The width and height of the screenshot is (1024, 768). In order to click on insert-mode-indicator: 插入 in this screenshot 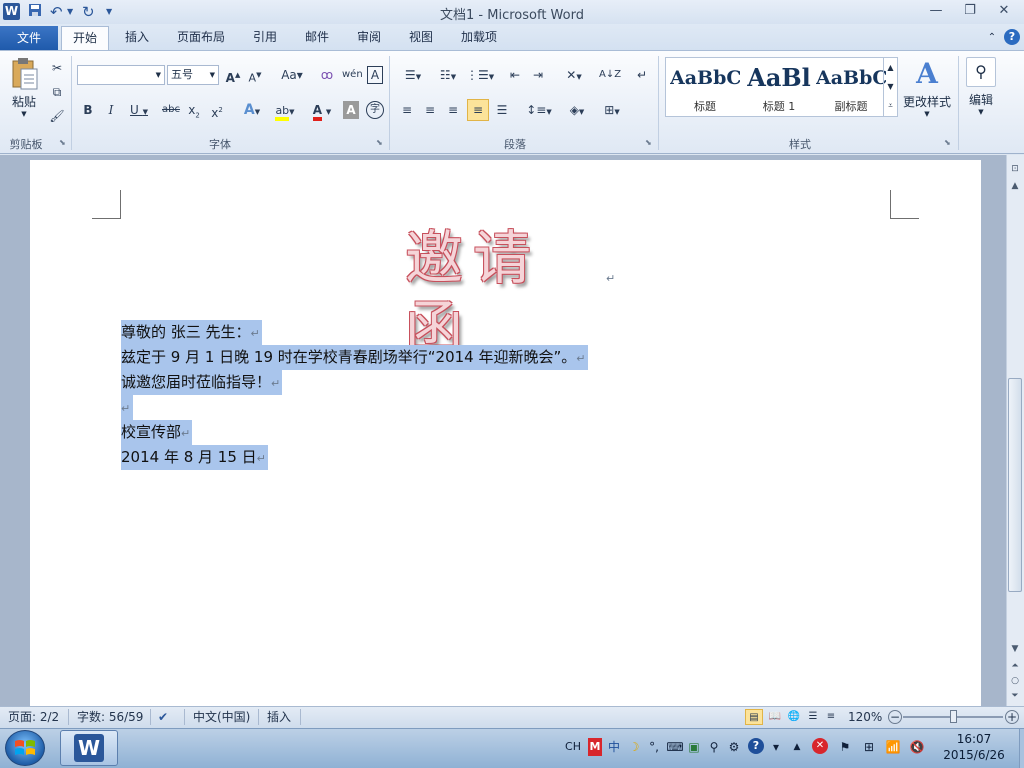, I will do `click(279, 717)`.